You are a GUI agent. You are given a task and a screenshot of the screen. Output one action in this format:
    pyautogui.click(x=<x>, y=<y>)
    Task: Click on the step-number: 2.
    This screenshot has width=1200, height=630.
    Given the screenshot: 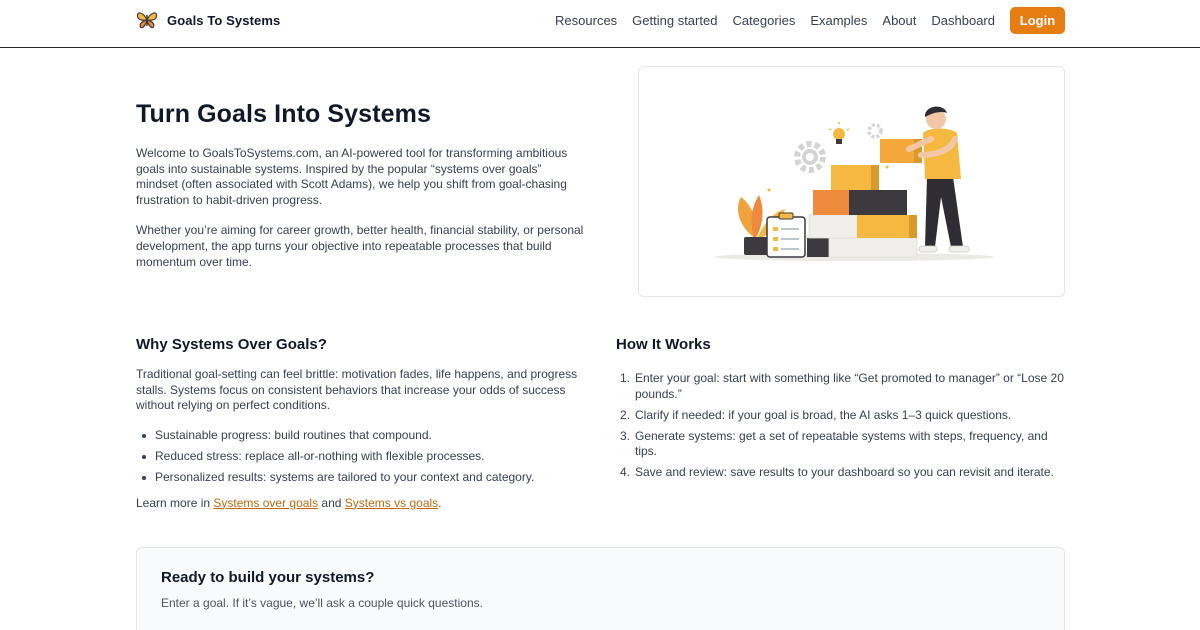 What is the action you would take?
    pyautogui.click(x=625, y=414)
    